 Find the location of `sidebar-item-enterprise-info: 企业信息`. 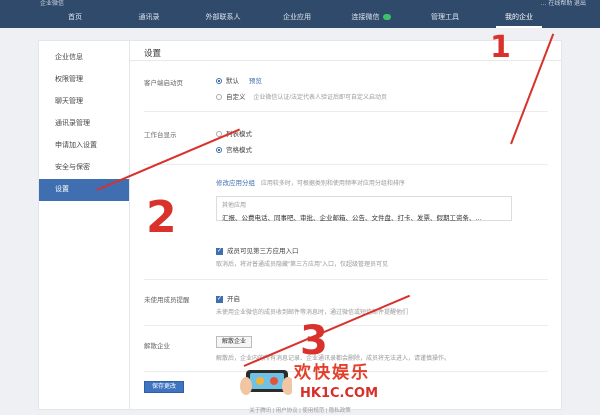

sidebar-item-enterprise-info: 企业信息 is located at coordinates (84, 58).